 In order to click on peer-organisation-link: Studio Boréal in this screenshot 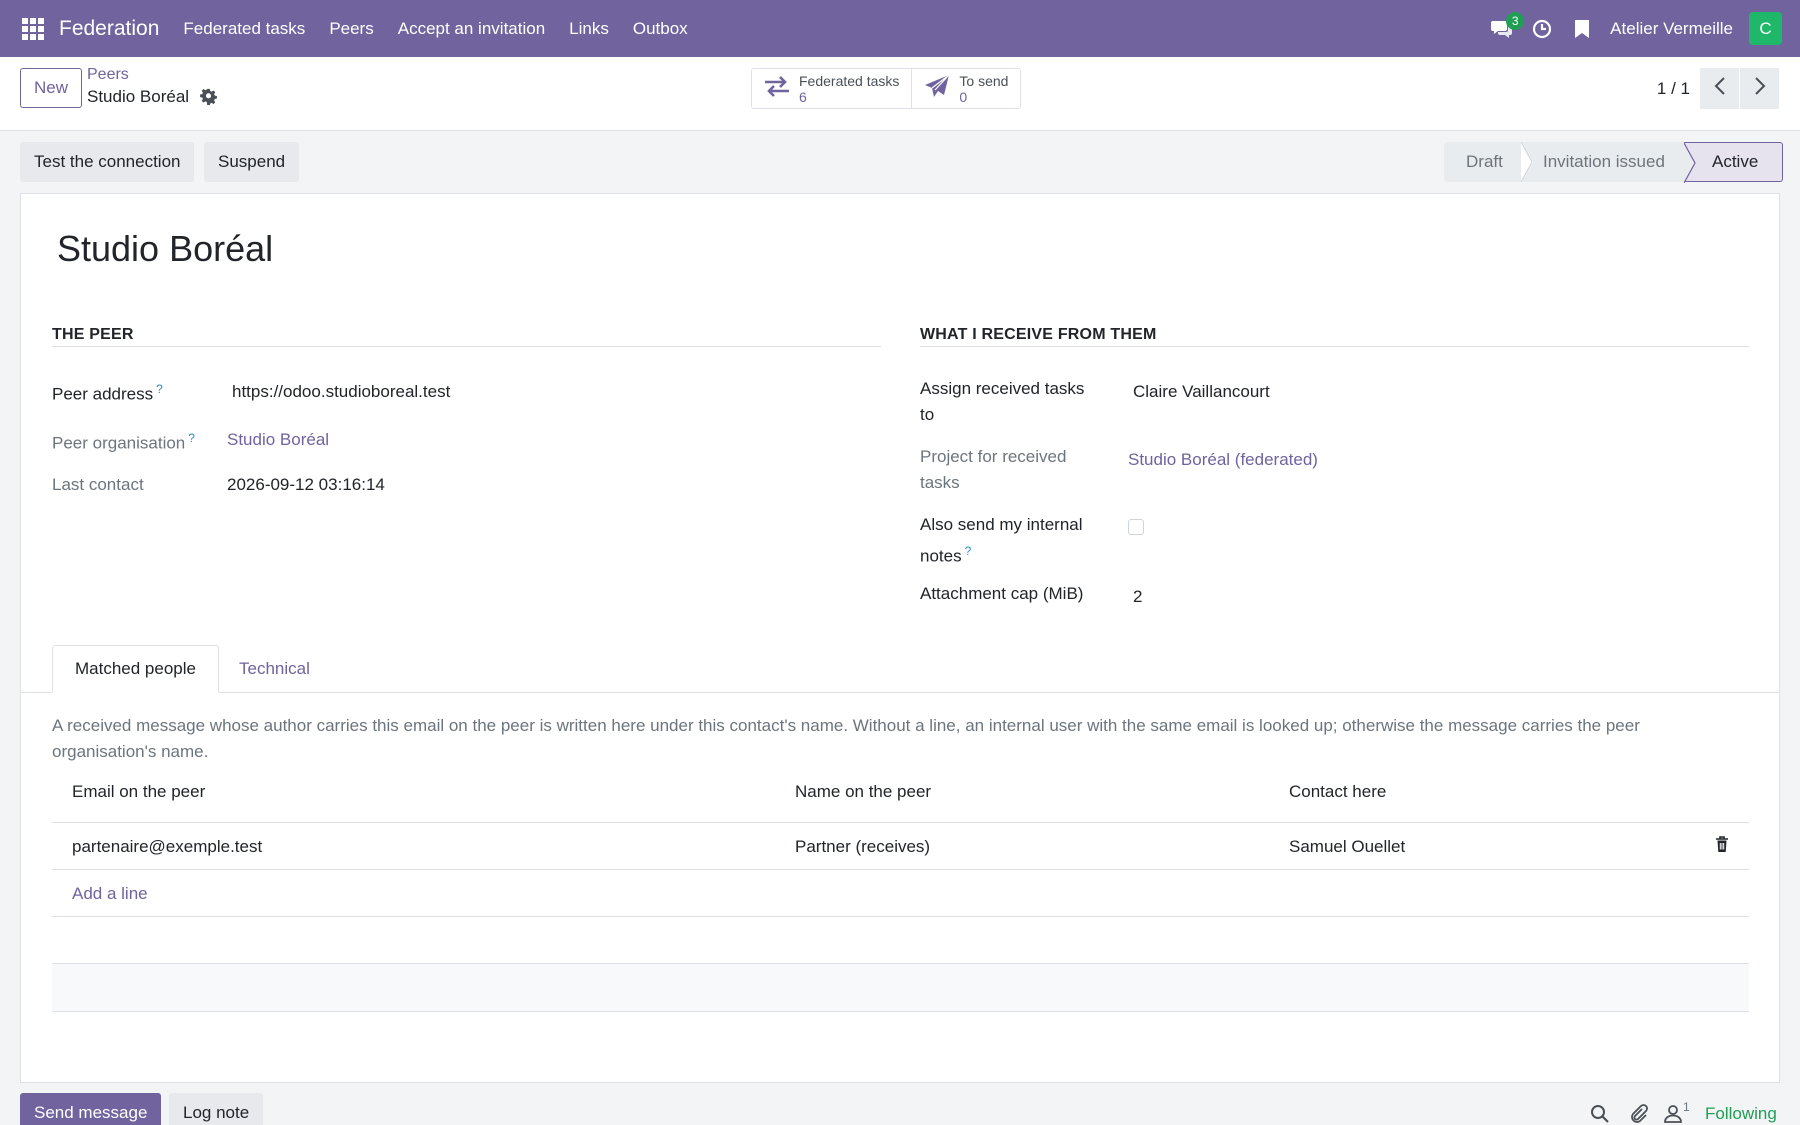, I will do `click(278, 440)`.